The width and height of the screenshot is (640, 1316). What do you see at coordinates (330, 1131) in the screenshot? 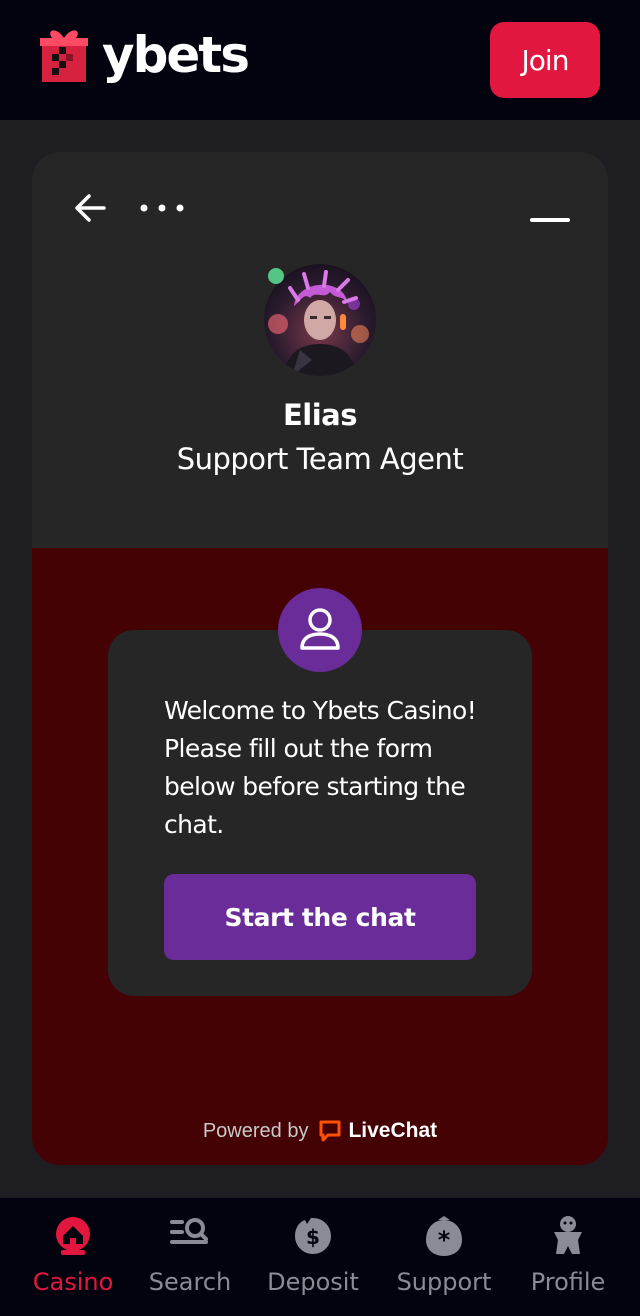
I see `livechat-logo-icon` at bounding box center [330, 1131].